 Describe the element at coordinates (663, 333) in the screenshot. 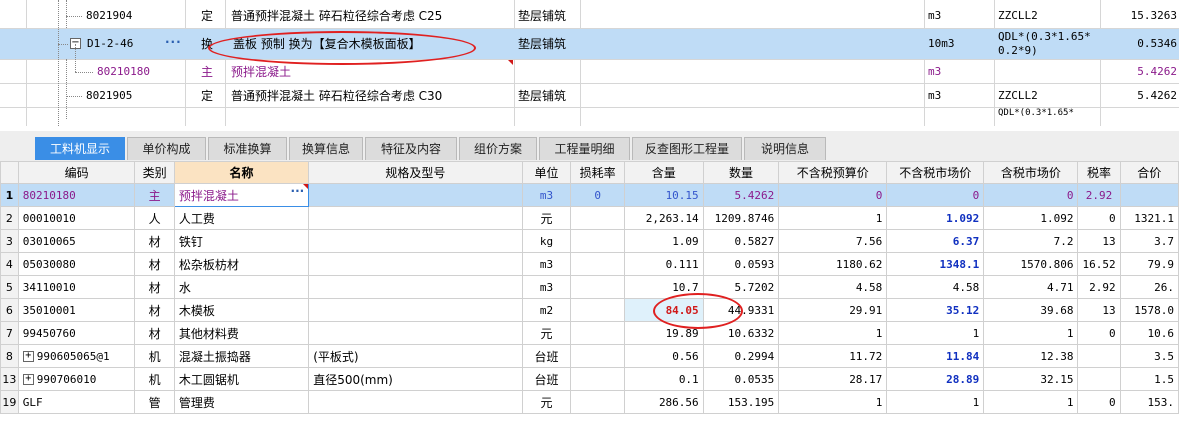

I see `cell-content: 19.89` at that location.